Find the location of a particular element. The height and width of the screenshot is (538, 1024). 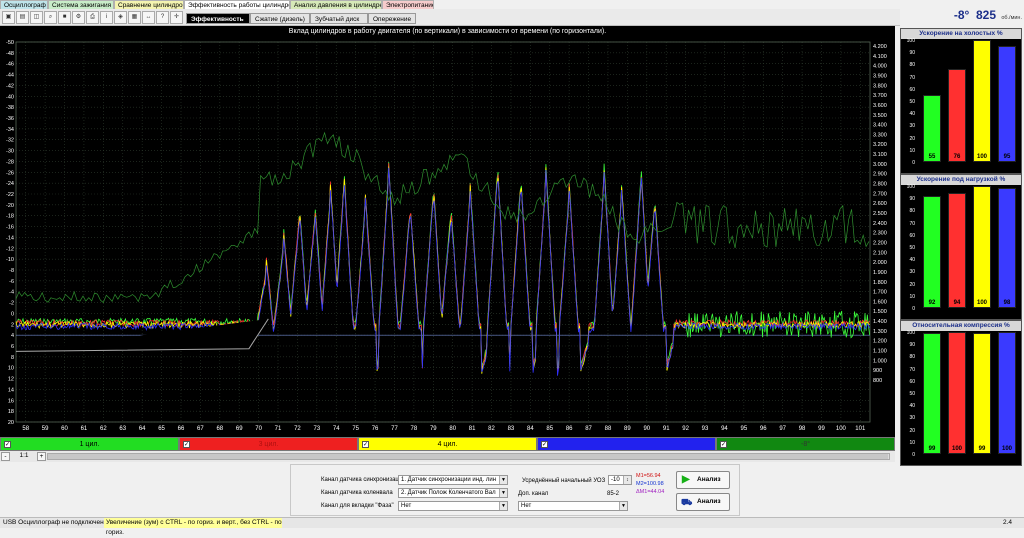

x-tick-label: 69 is located at coordinates (239, 429).